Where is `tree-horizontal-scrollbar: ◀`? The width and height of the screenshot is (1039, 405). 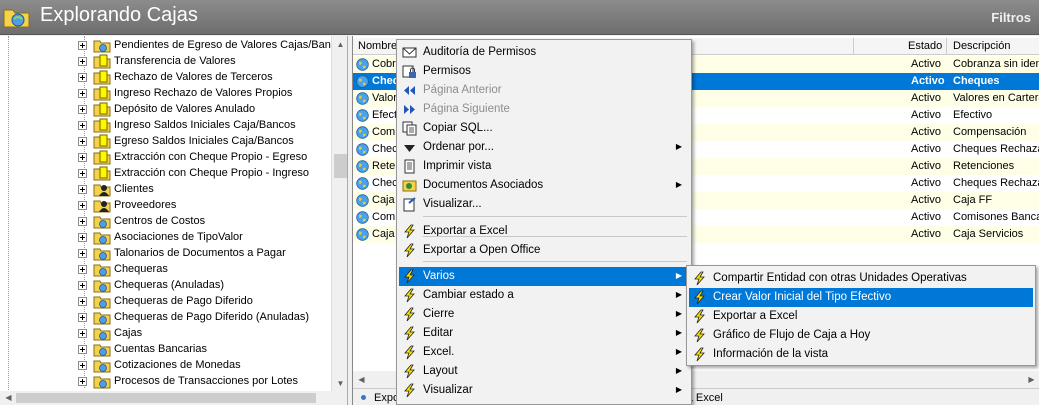
tree-horizontal-scrollbar: ◀ is located at coordinates (173, 397).